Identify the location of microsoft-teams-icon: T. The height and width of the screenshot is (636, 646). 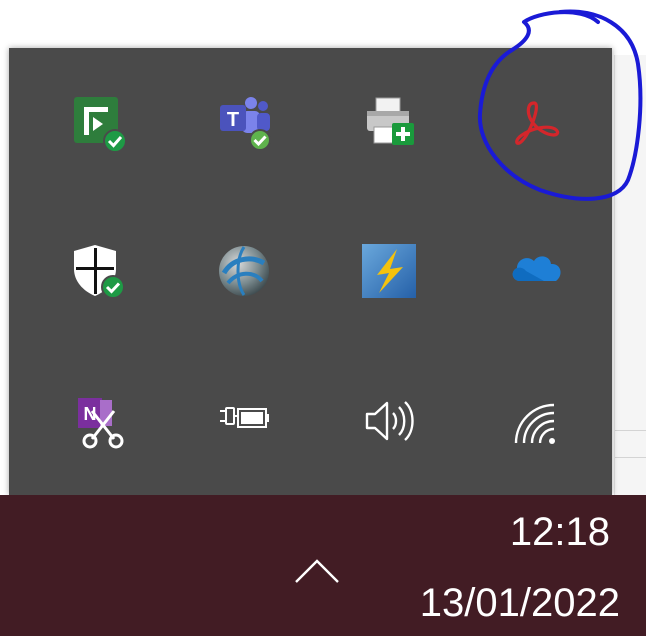
(245, 124).